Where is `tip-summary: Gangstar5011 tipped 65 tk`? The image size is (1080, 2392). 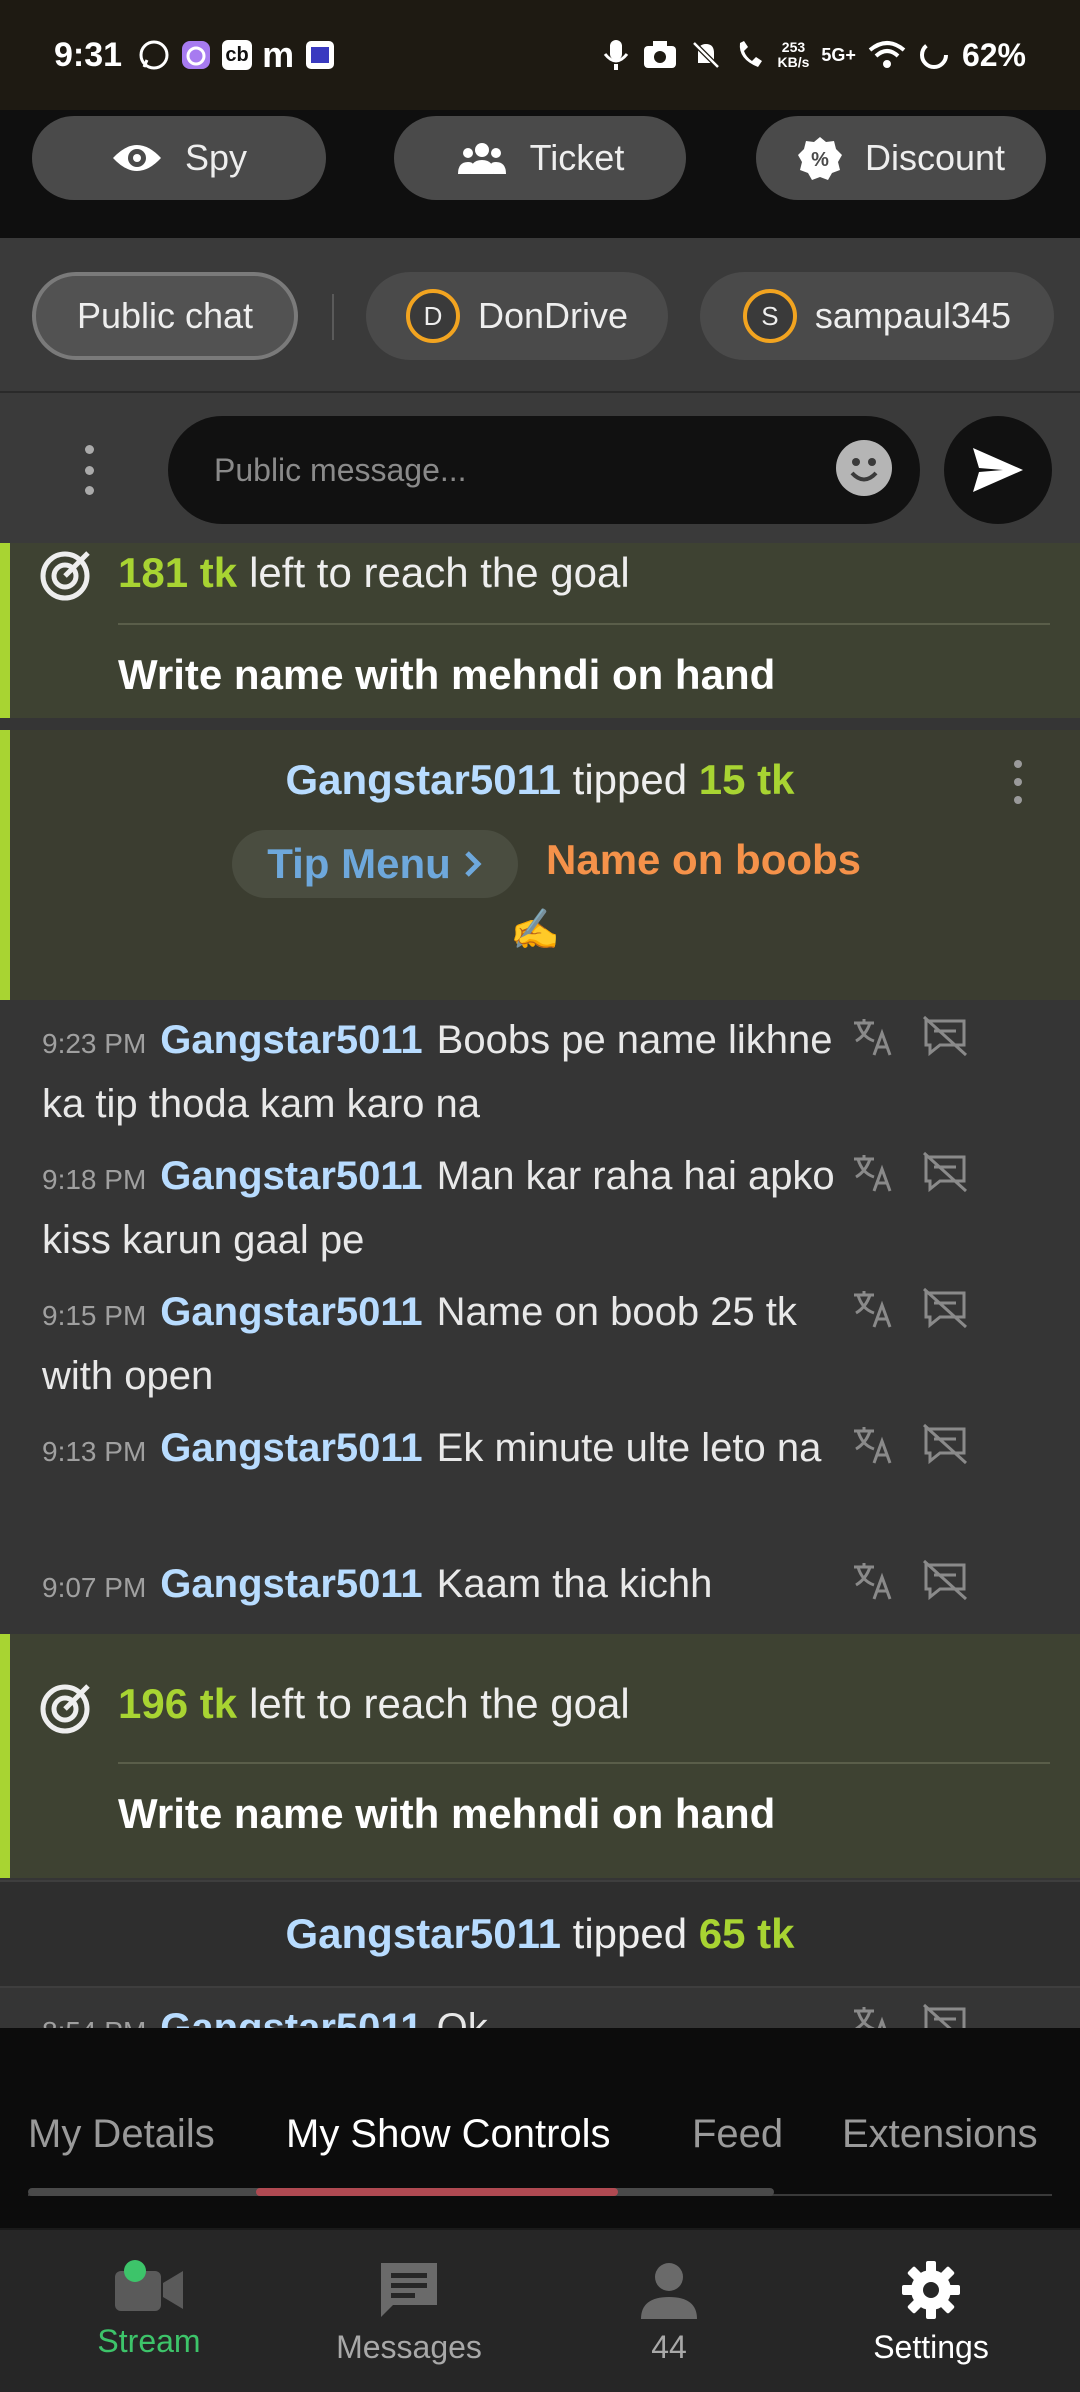
tip-summary: Gangstar5011 tipped 65 tk is located at coordinates (540, 1933).